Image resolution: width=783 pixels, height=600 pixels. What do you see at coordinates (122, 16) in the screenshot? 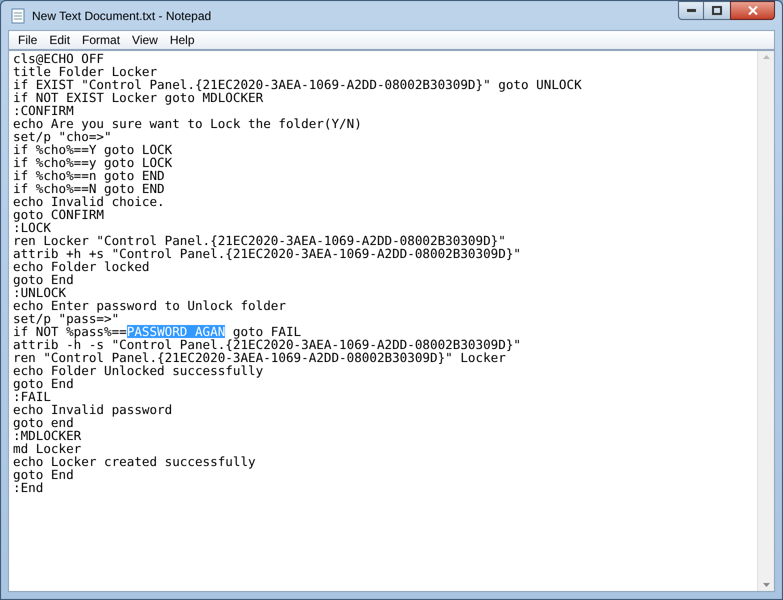
I see `window-title: New Text Document.txt - Notepad` at bounding box center [122, 16].